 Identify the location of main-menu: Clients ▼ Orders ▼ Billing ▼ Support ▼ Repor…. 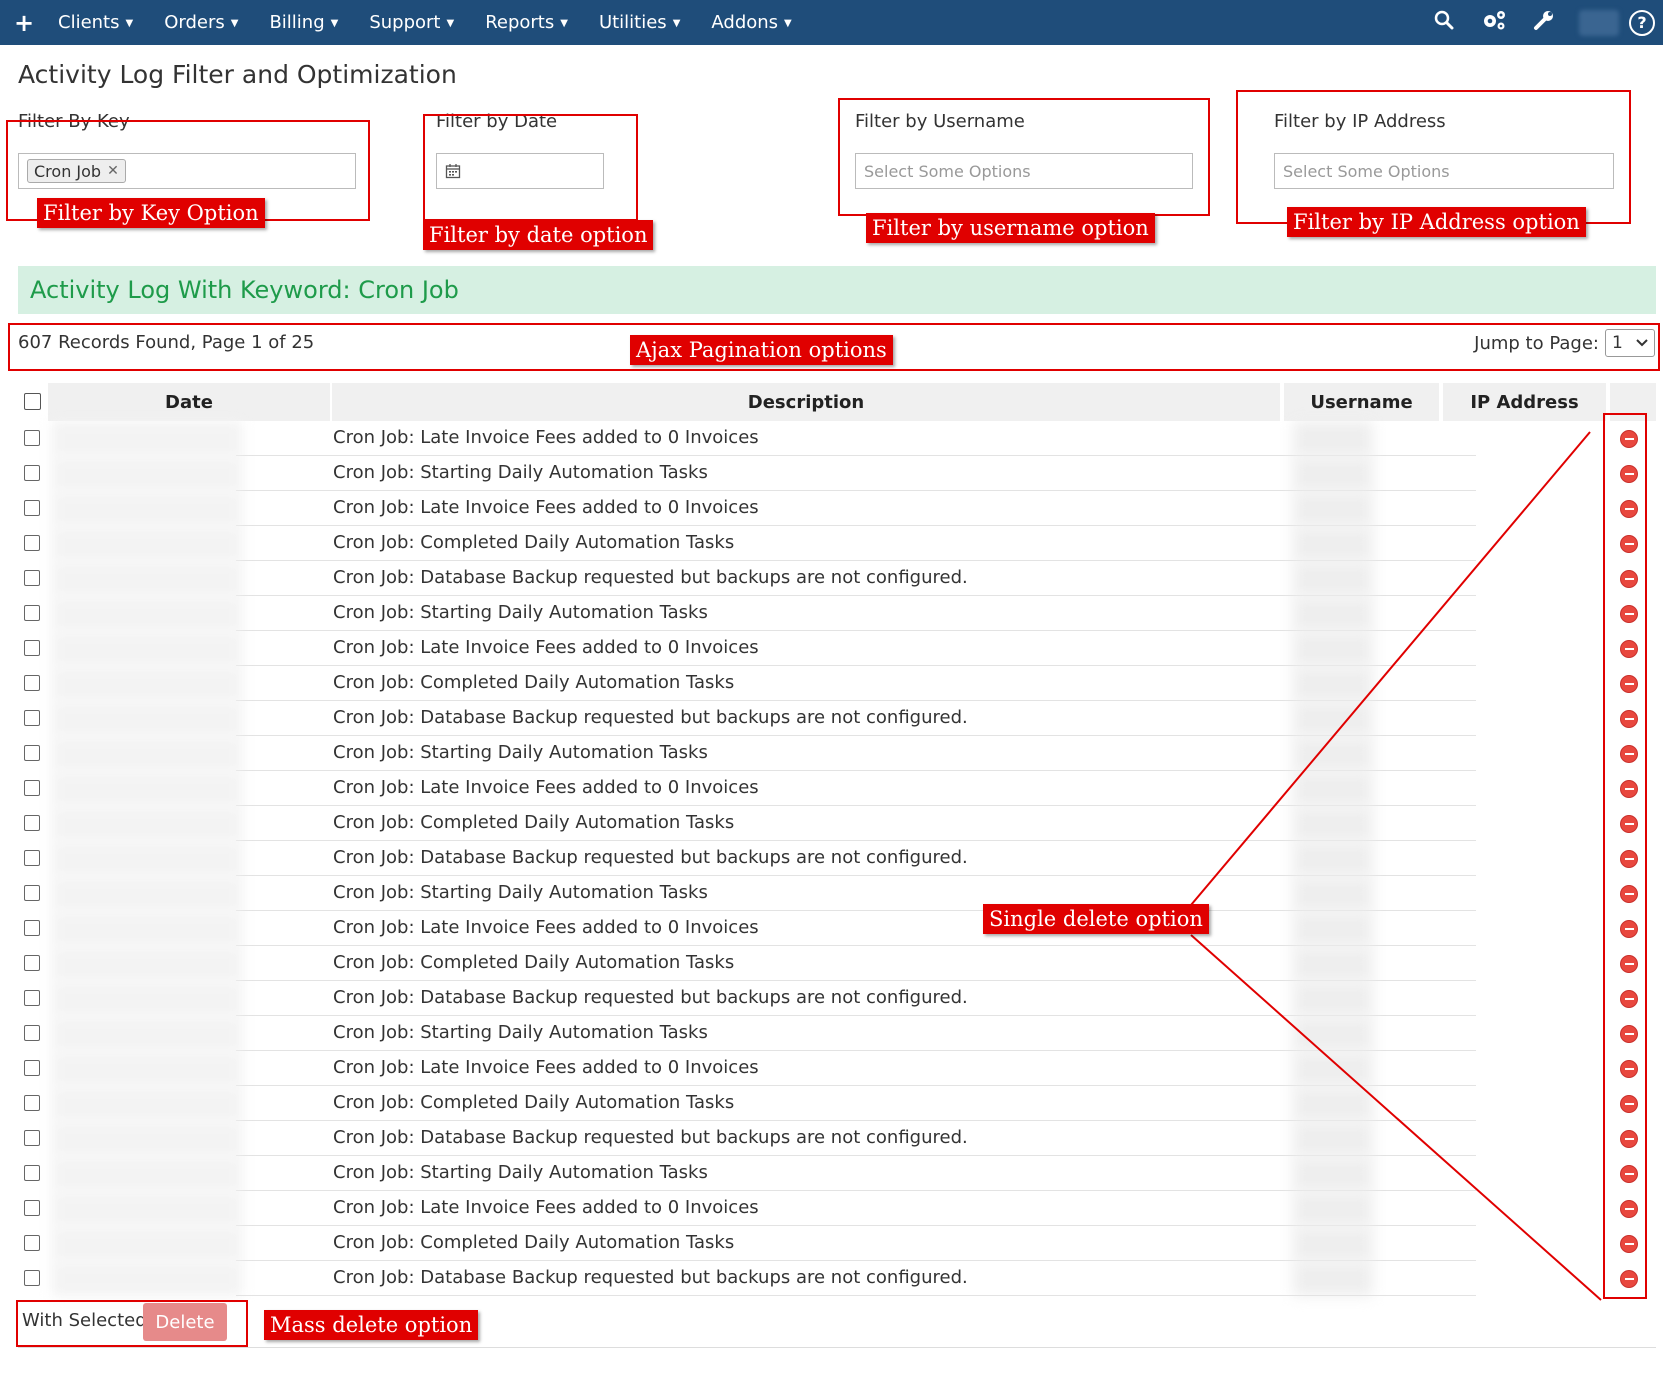
(440, 22).